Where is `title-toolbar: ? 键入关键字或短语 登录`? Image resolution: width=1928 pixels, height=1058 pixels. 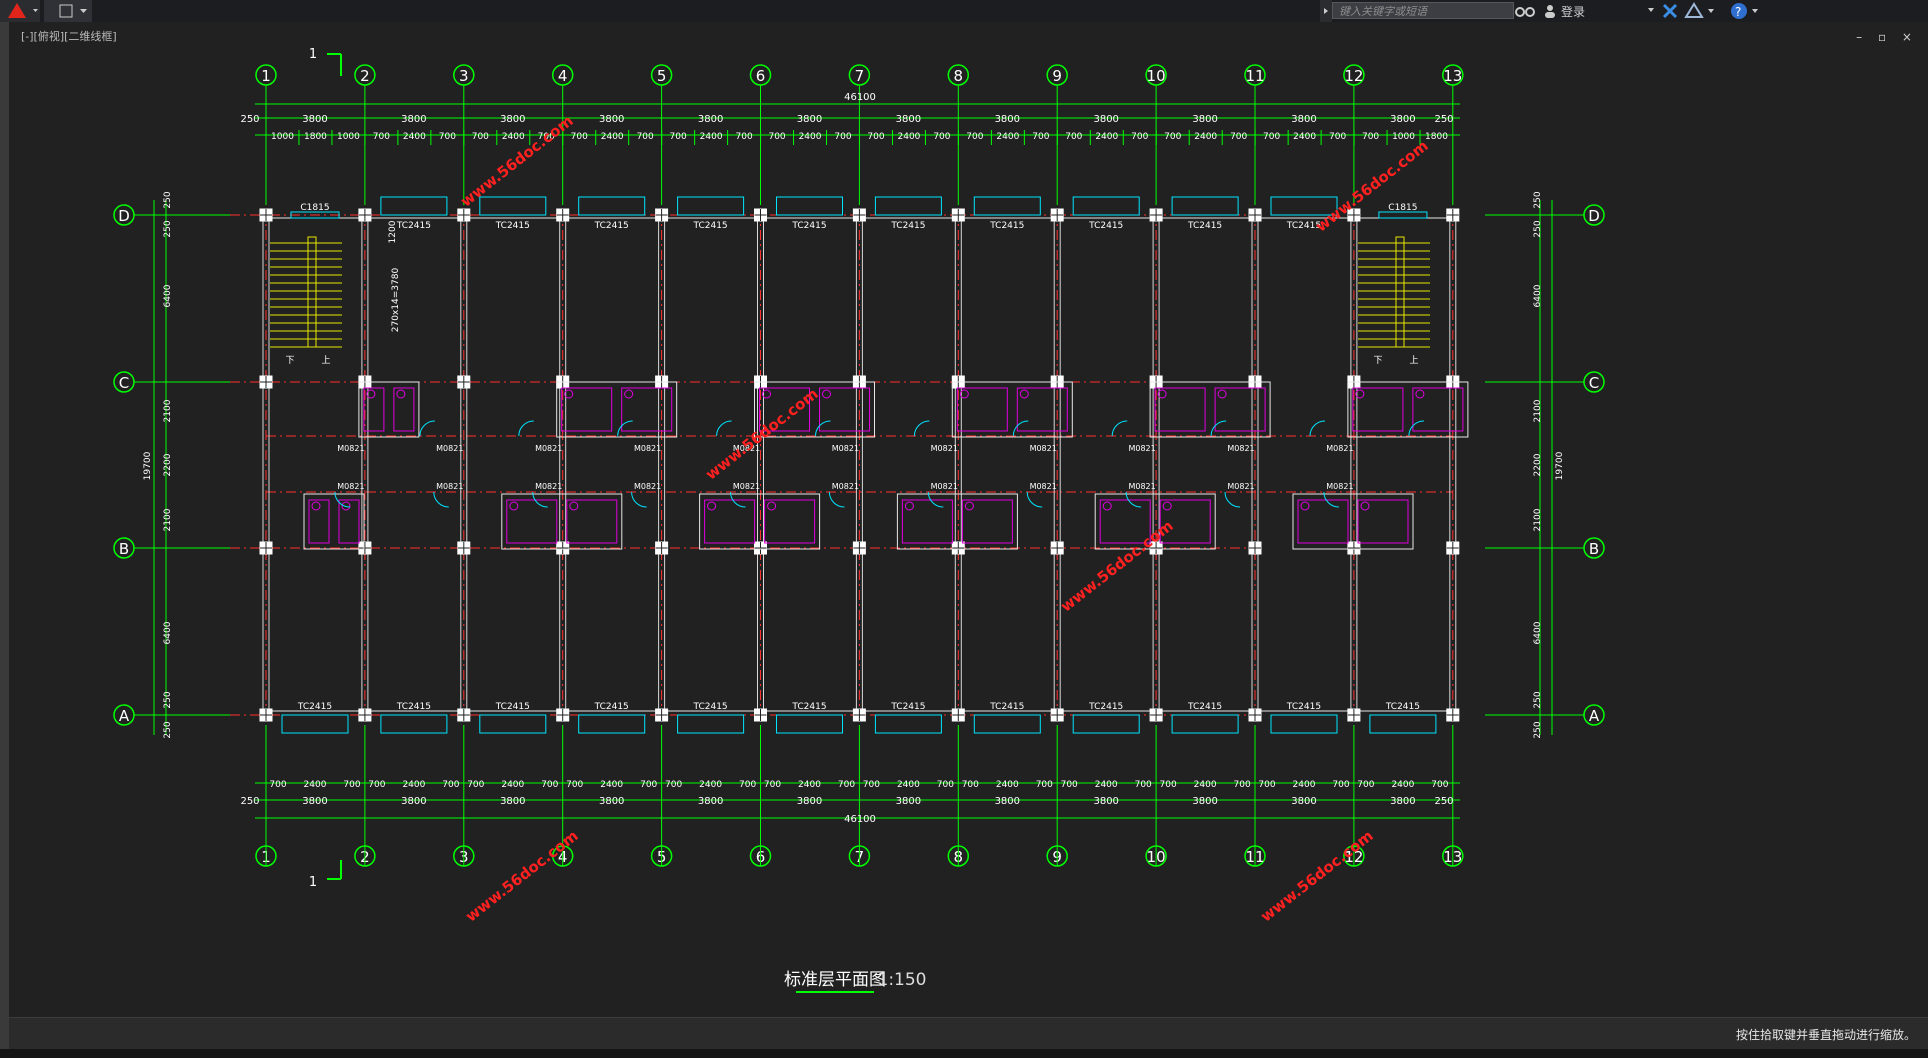 title-toolbar: ? 键入关键字或短语 登录 is located at coordinates (964, 11).